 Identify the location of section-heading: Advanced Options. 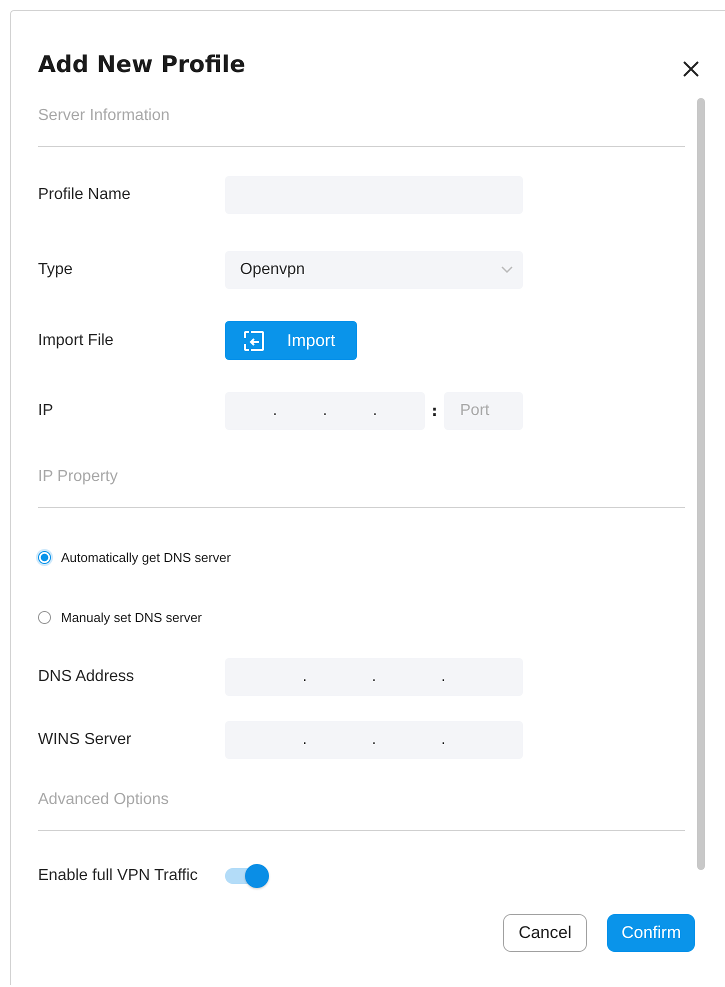
(104, 800).